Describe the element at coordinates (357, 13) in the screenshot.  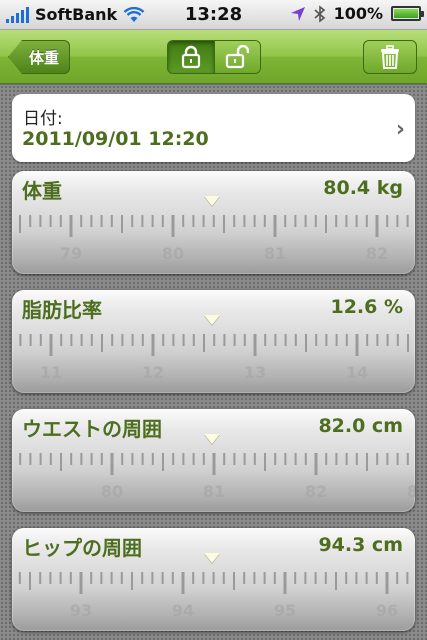
I see `status-right: 100%` at that location.